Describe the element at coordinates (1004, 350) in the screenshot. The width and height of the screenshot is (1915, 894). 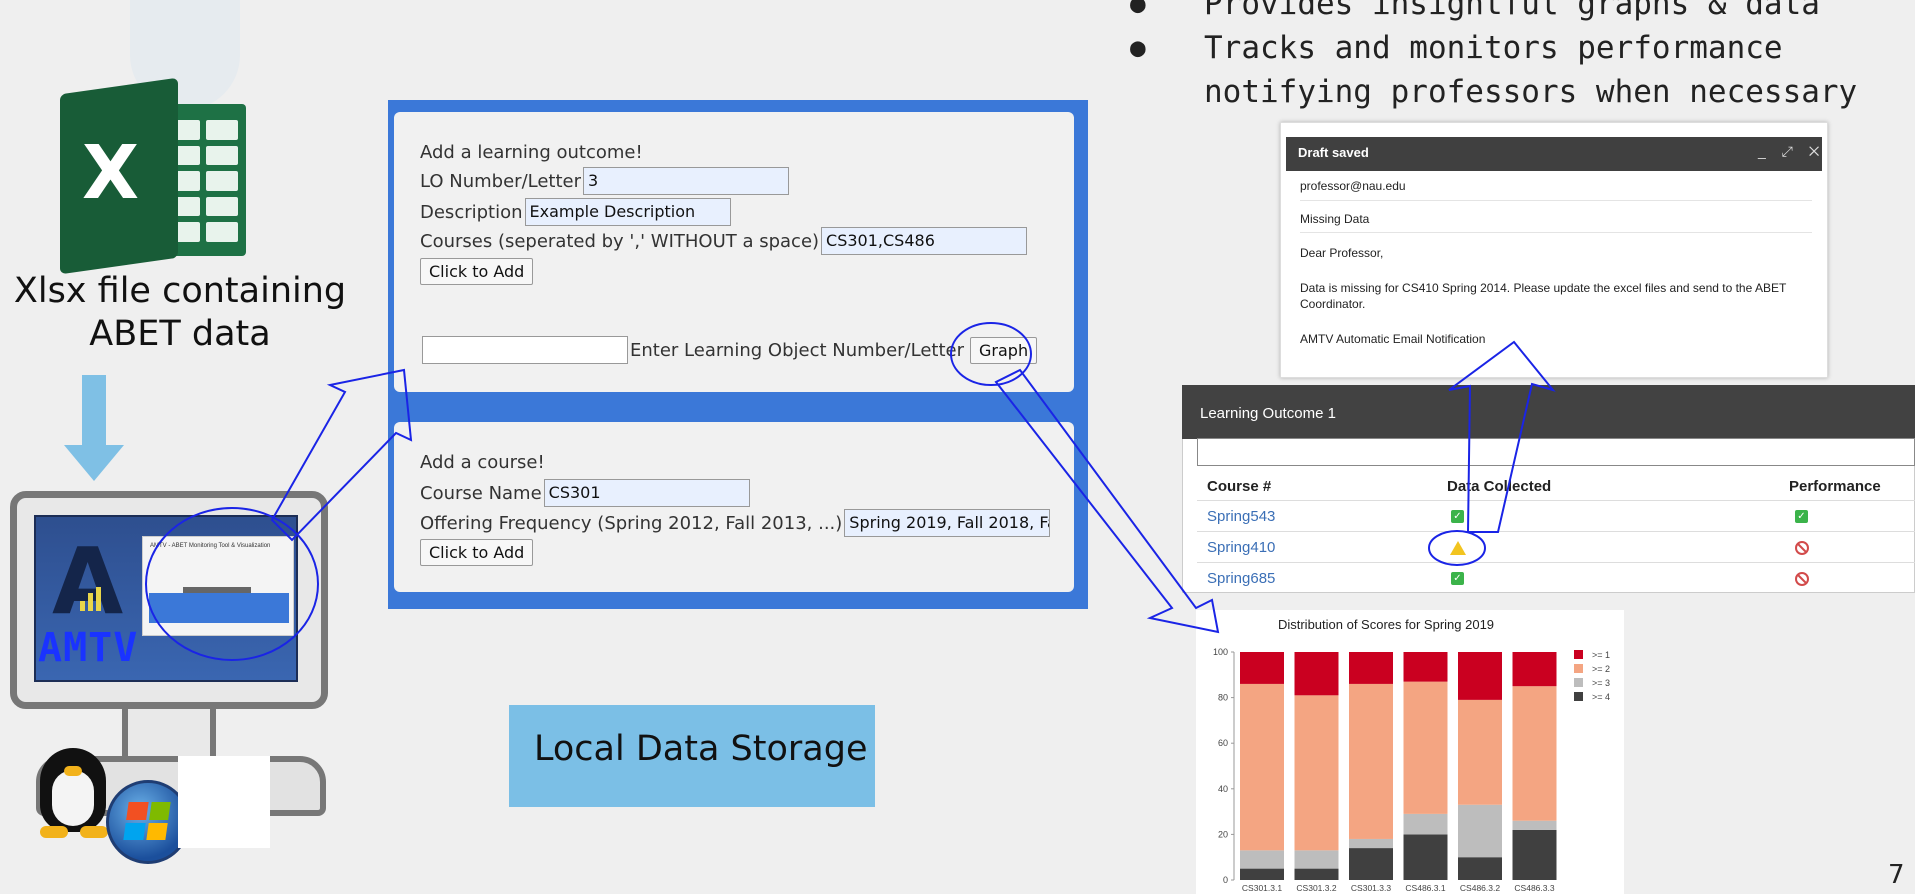
I see `graph-button: Graph` at that location.